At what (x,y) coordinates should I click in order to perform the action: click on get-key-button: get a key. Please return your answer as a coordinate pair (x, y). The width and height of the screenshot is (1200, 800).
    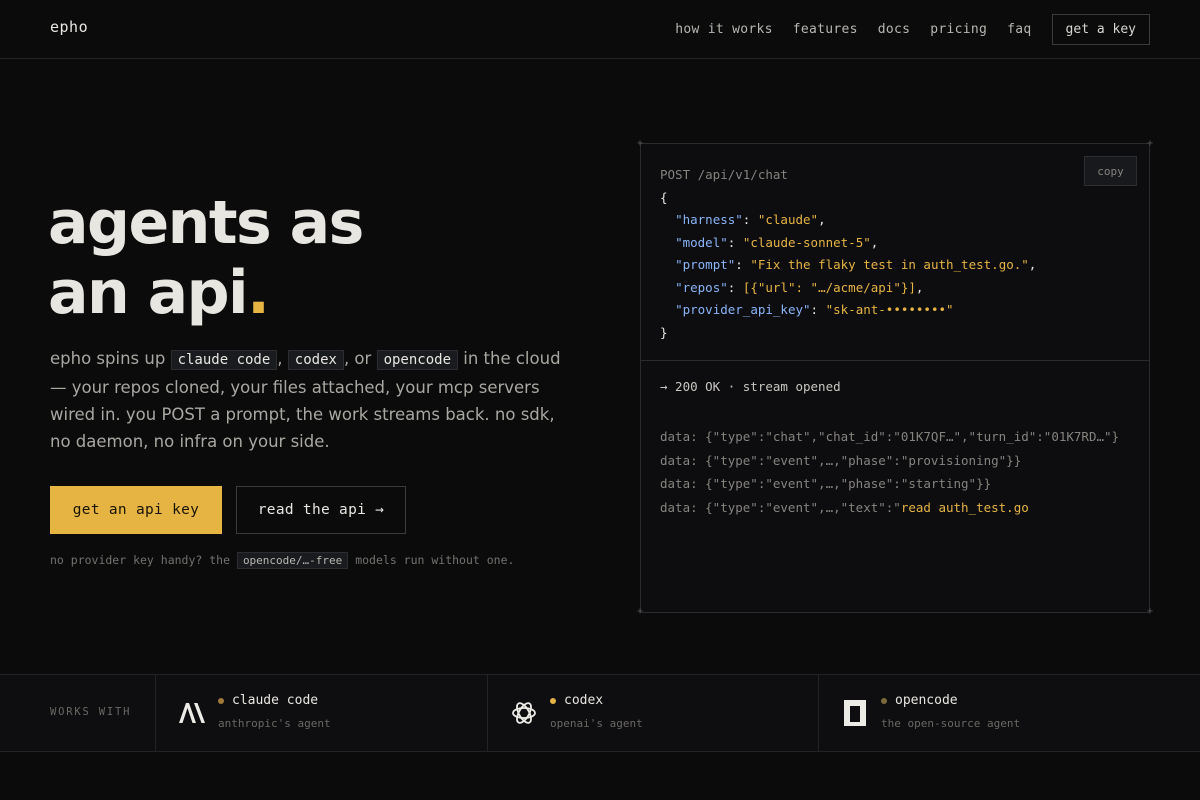
    Looking at the image, I should click on (1100, 29).